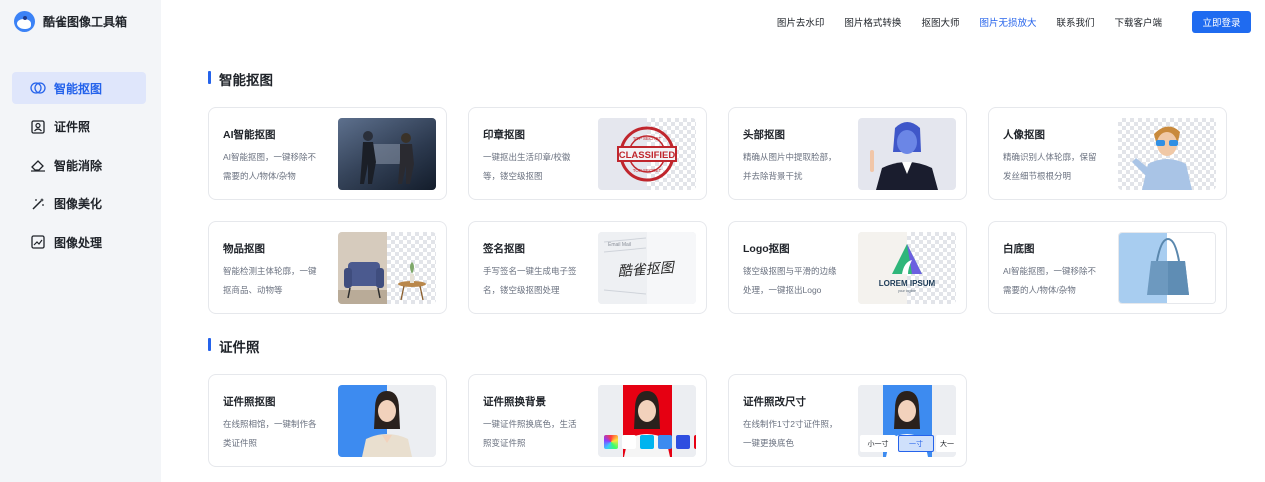 The image size is (1265, 482). I want to click on size-tab-small-one-inch: 小一寸, so click(878, 443).